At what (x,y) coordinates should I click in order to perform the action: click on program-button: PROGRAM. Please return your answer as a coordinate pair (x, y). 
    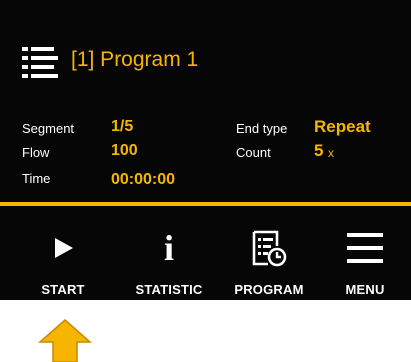
    Looking at the image, I should click on (269, 253).